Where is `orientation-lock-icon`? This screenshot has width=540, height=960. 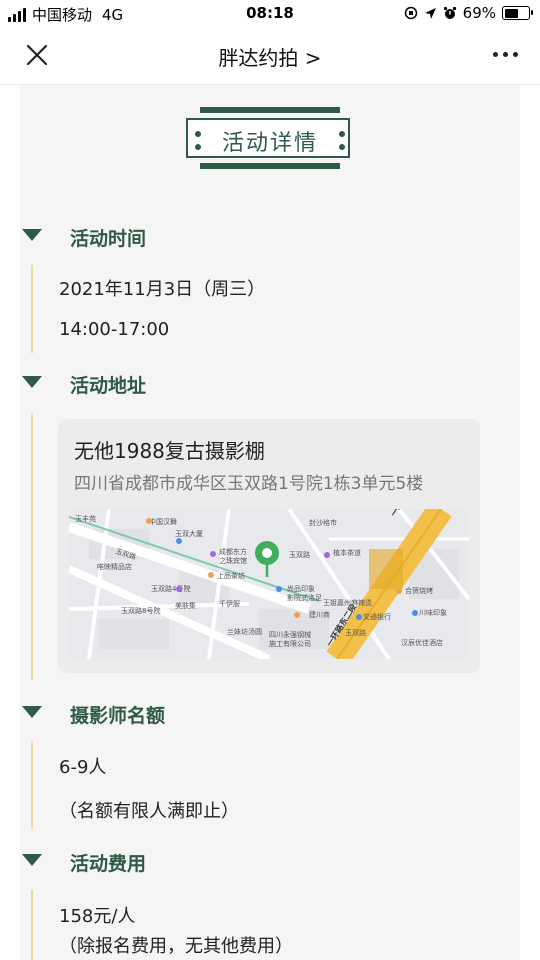 orientation-lock-icon is located at coordinates (410, 13).